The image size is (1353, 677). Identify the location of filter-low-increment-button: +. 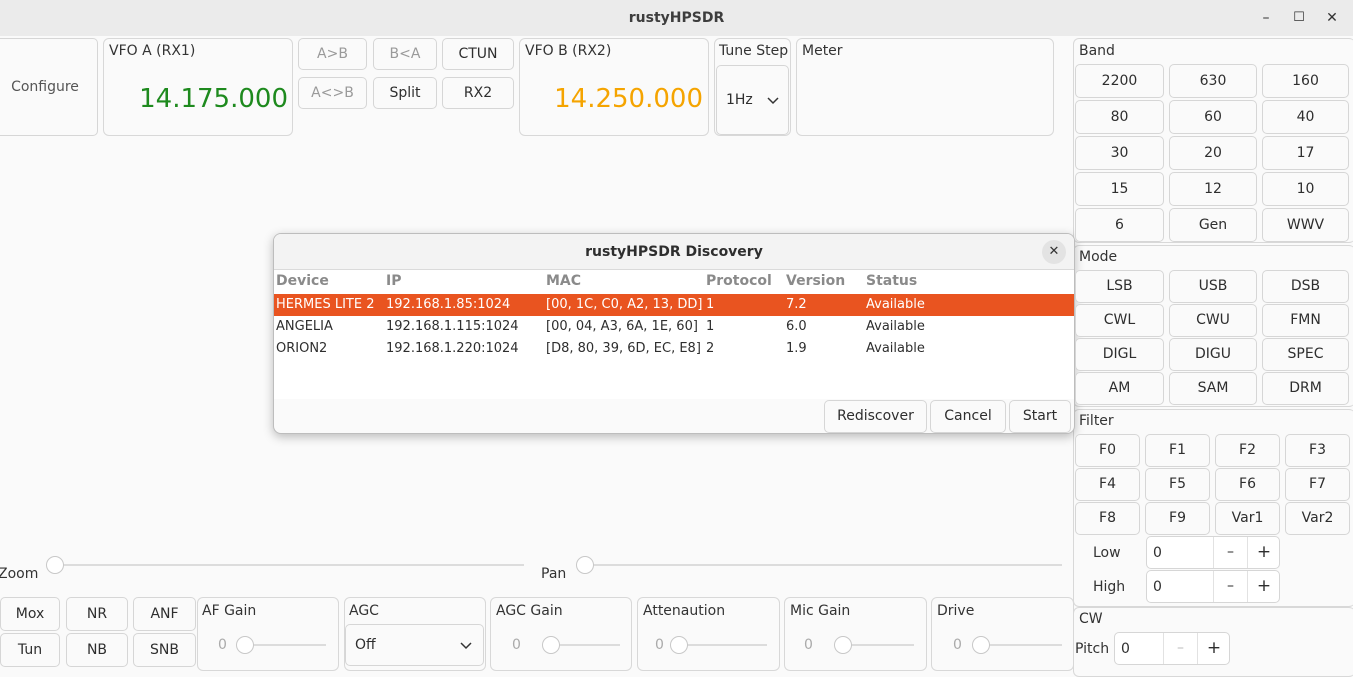
(1263, 552).